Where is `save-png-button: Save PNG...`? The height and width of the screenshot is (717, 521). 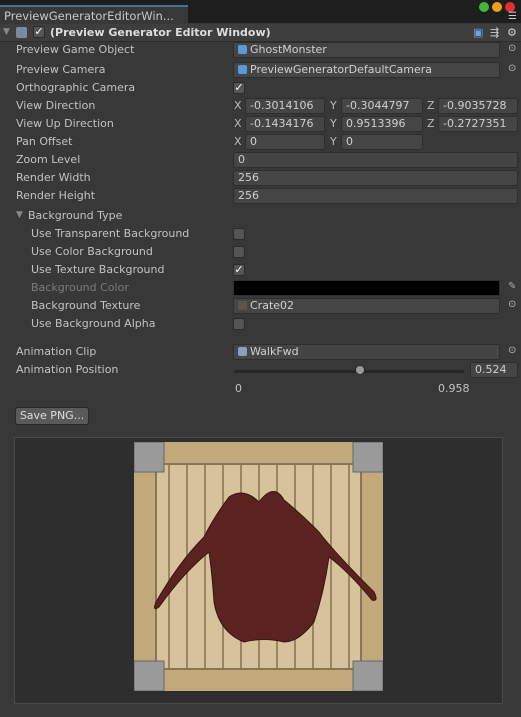 save-png-button: Save PNG... is located at coordinates (52, 416).